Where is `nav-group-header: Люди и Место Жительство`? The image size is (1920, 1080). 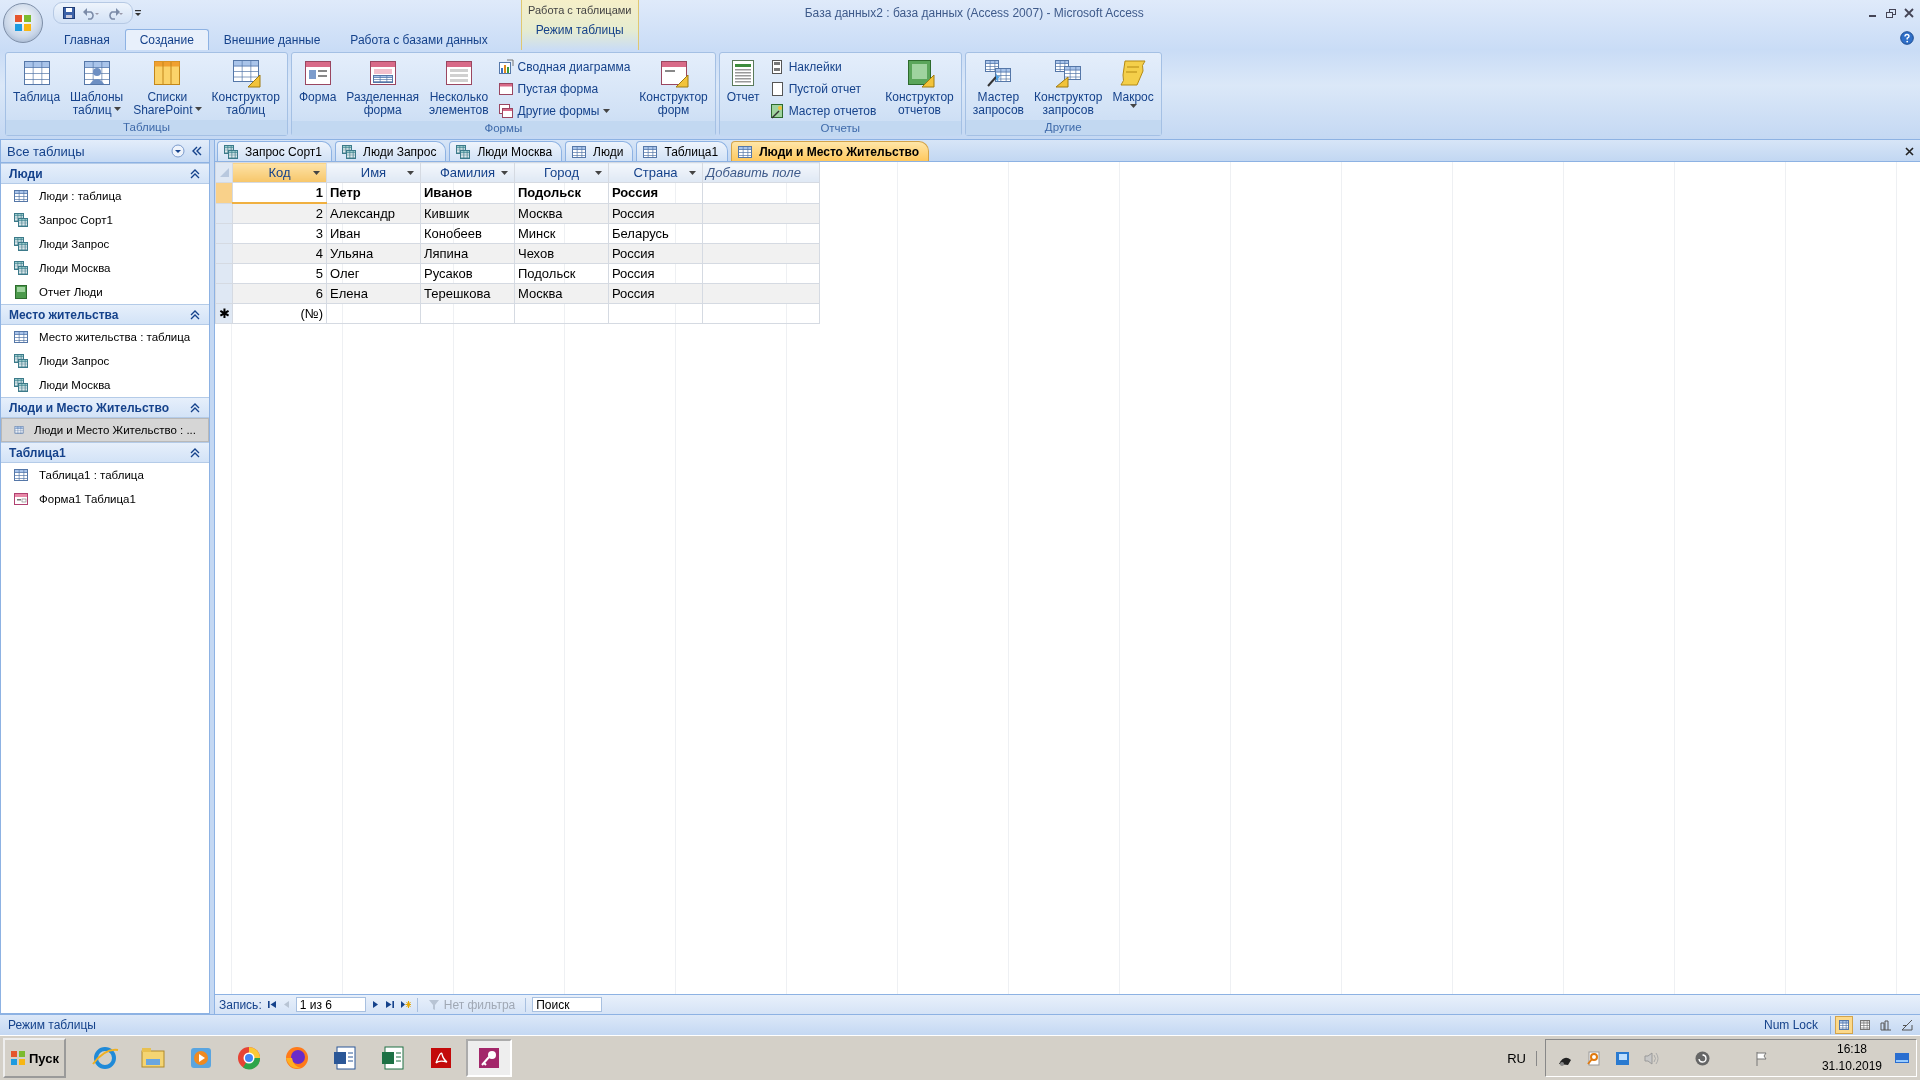
nav-group-header: Люди и Место Жительство is located at coordinates (105, 407).